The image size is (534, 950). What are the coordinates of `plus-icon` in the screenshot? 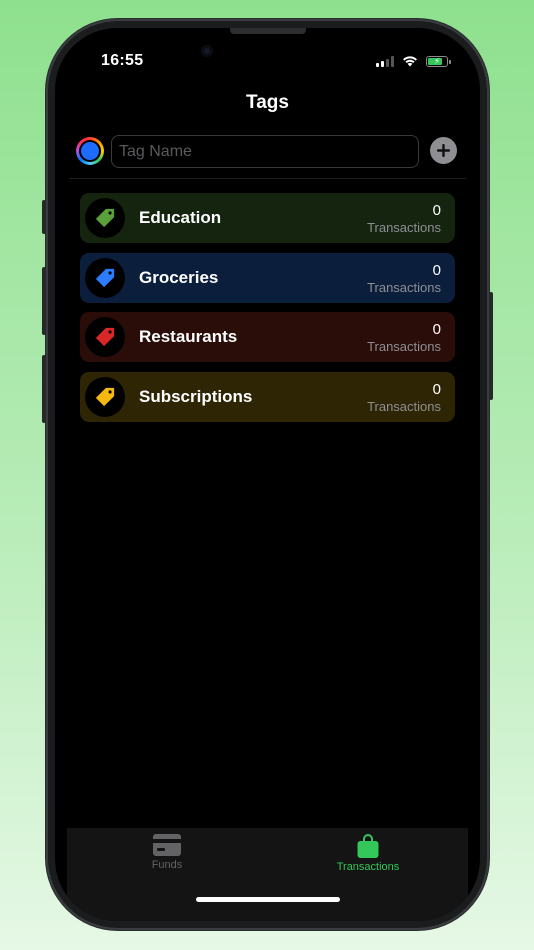 It's located at (443, 150).